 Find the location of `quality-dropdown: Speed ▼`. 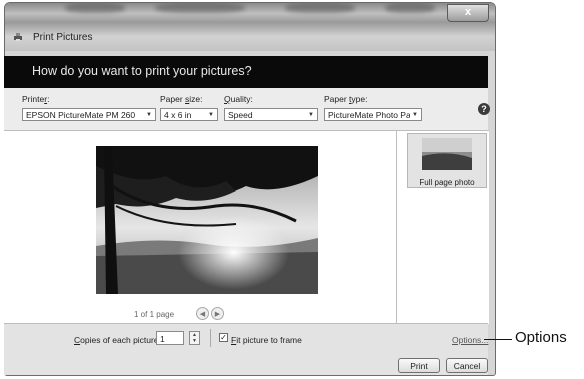

quality-dropdown: Speed ▼ is located at coordinates (271, 114).